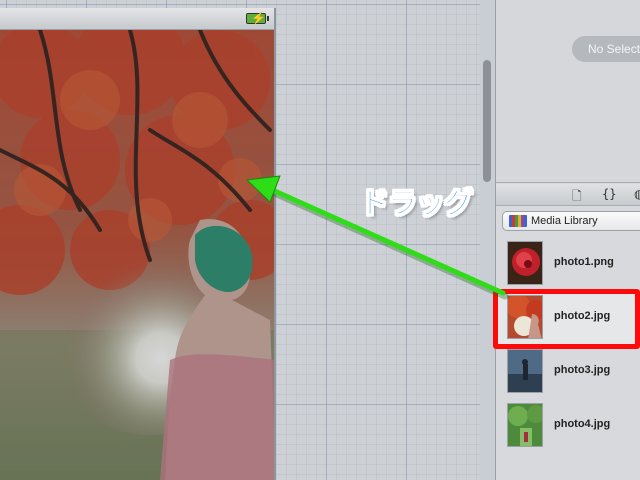 This screenshot has width=640, height=480. I want to click on no-selection-label: No Selection, so click(606, 49).